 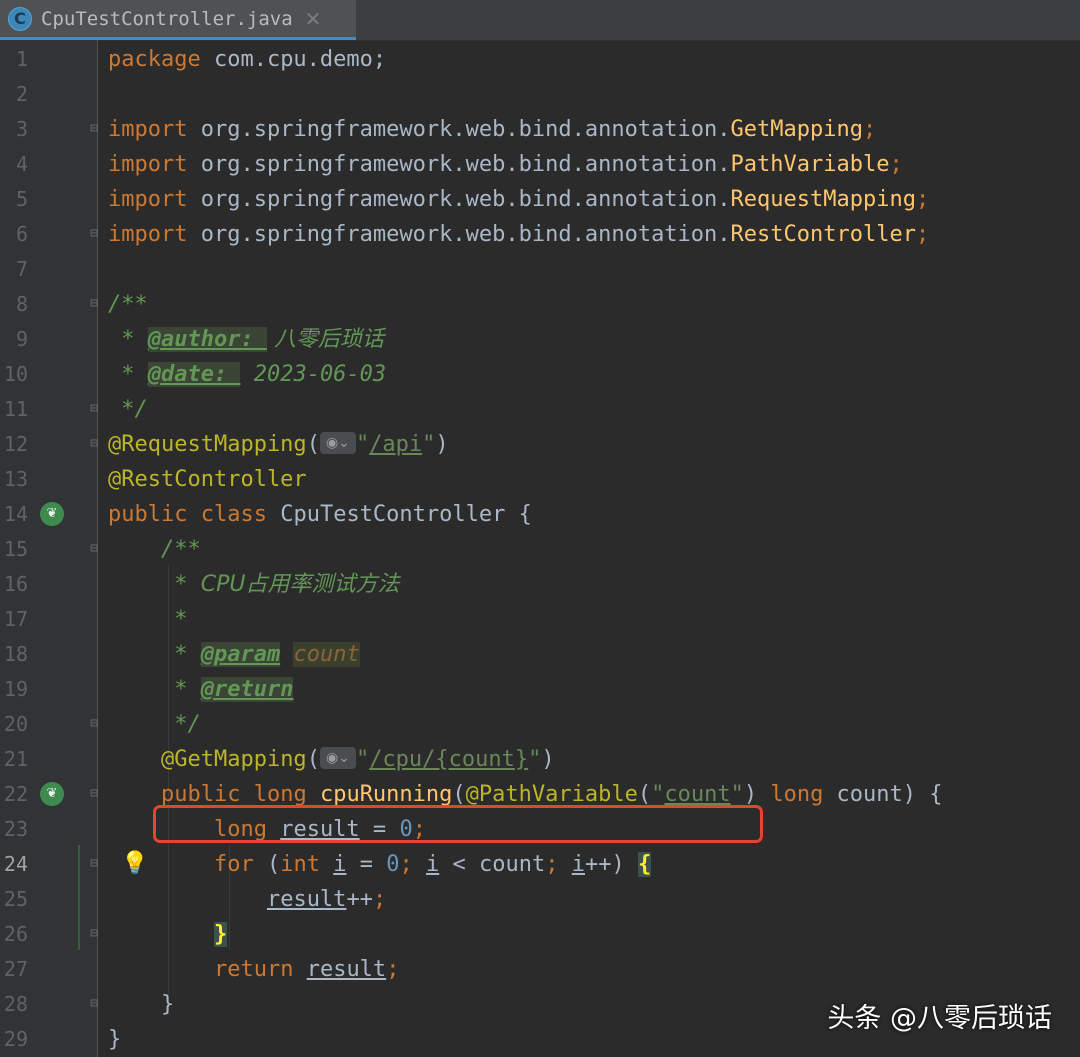 I want to click on doc-description: CPU占用率测试方法, so click(x=300, y=584).